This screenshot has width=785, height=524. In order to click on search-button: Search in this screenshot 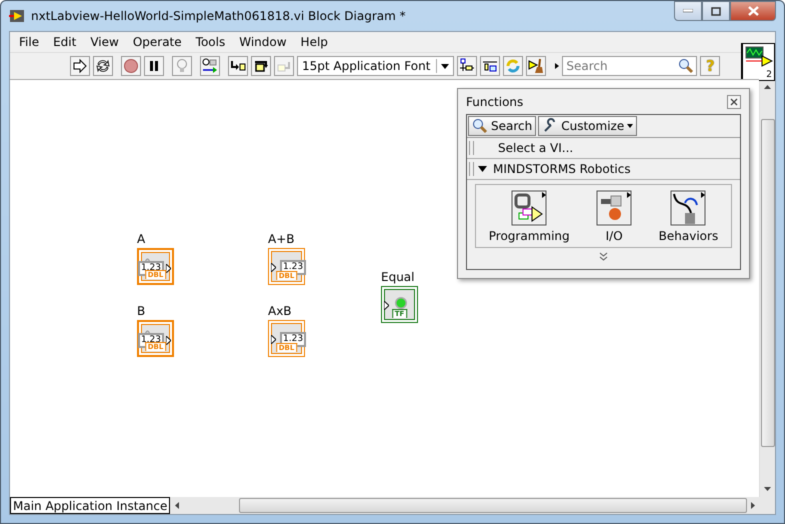, I will do `click(502, 126)`.